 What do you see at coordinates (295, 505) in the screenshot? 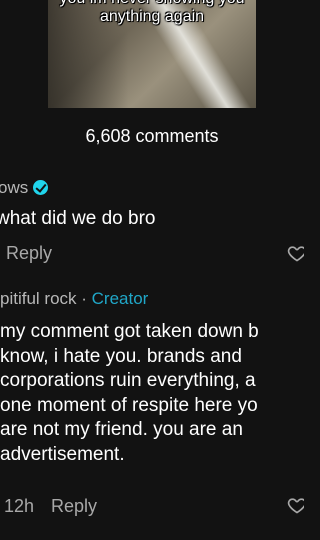
I see `comment2-like-heart-icon` at bounding box center [295, 505].